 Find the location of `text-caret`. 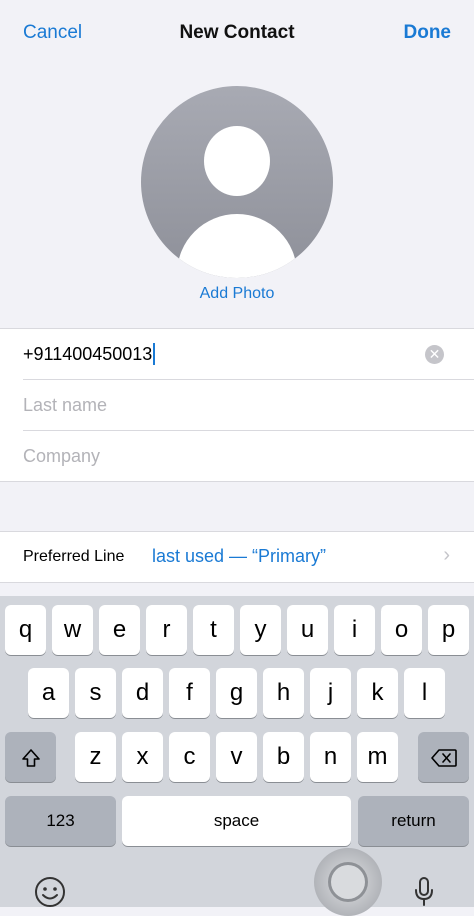

text-caret is located at coordinates (154, 354).